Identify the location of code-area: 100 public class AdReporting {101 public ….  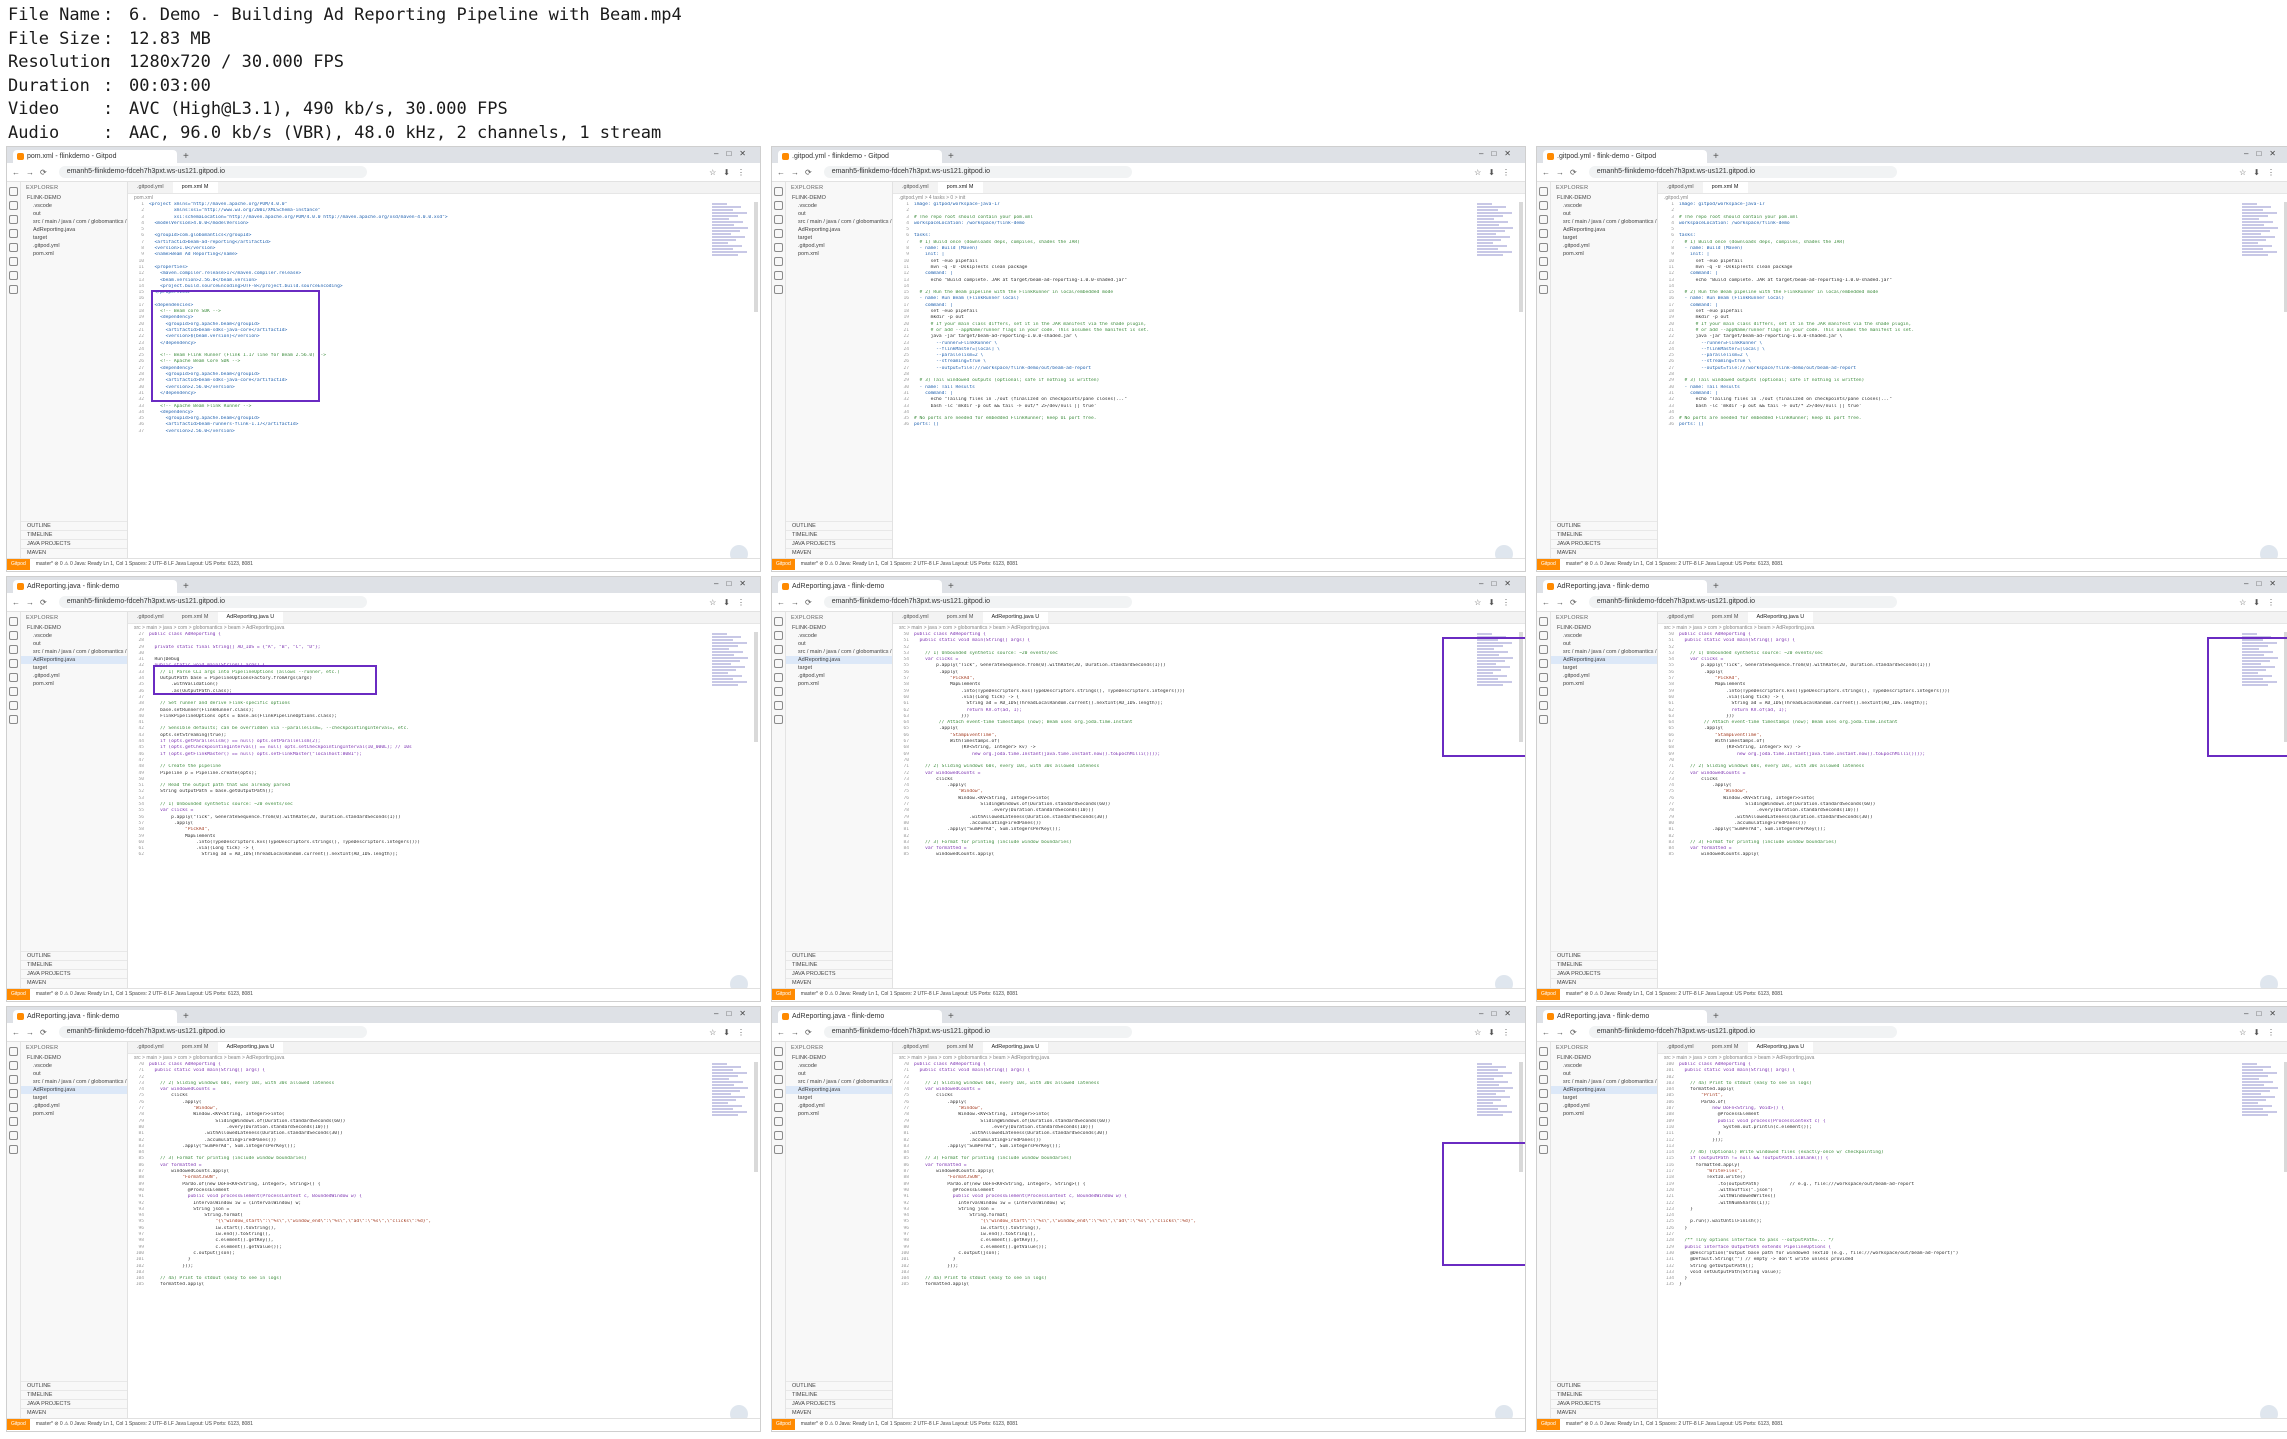
(1972, 1175).